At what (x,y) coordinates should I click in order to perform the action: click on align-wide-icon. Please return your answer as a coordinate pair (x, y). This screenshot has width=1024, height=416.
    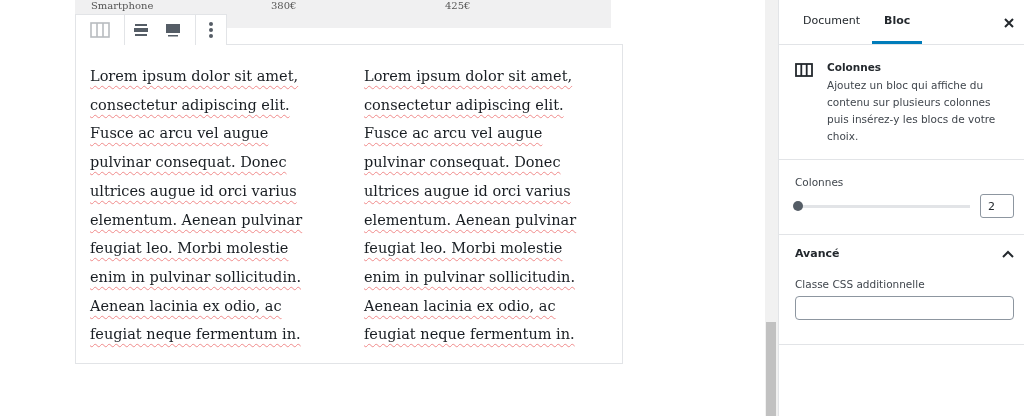
    Looking at the image, I should click on (141, 30).